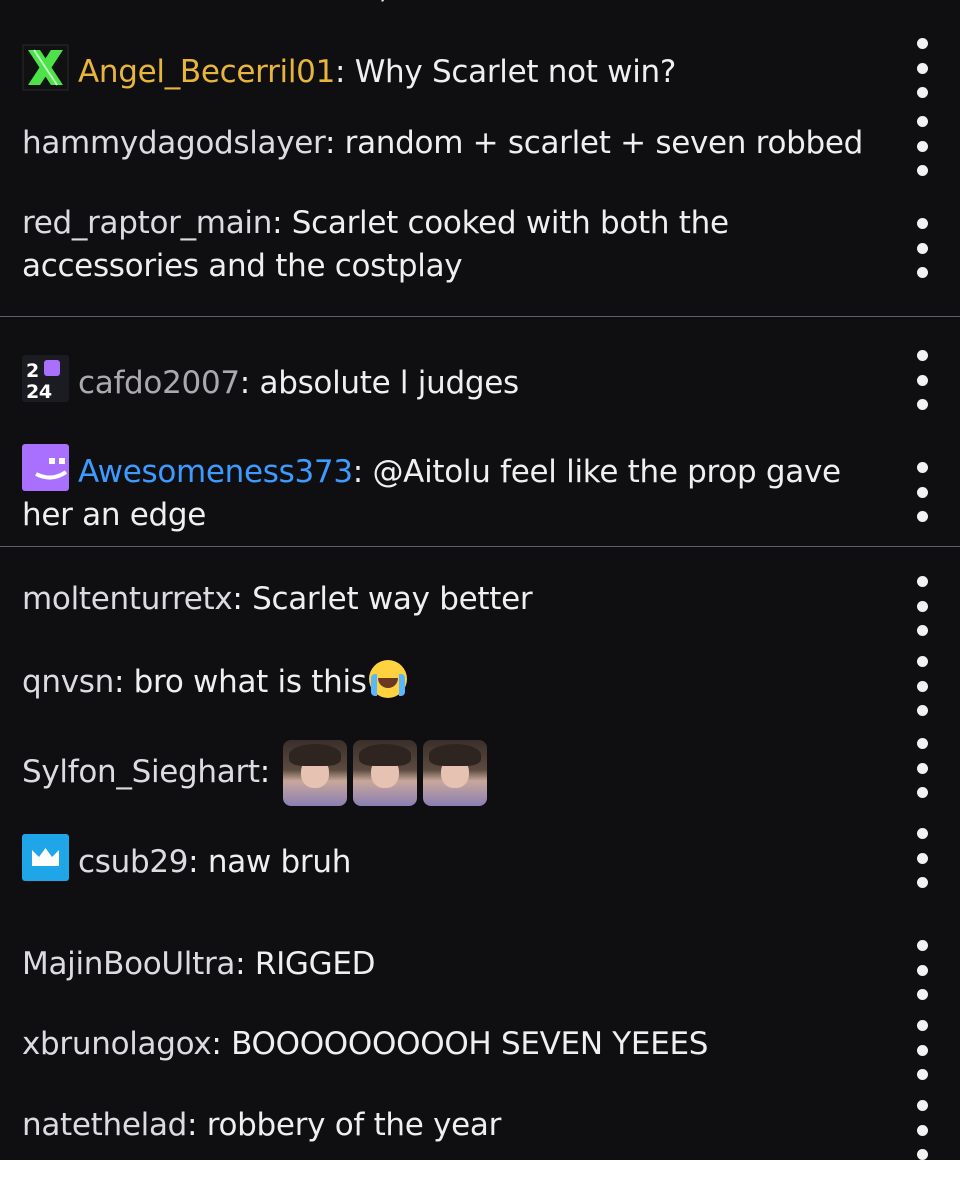 This screenshot has height=1200, width=960. What do you see at coordinates (506, 72) in the screenshot?
I see `chat-text: : Why Scarlet not win?` at bounding box center [506, 72].